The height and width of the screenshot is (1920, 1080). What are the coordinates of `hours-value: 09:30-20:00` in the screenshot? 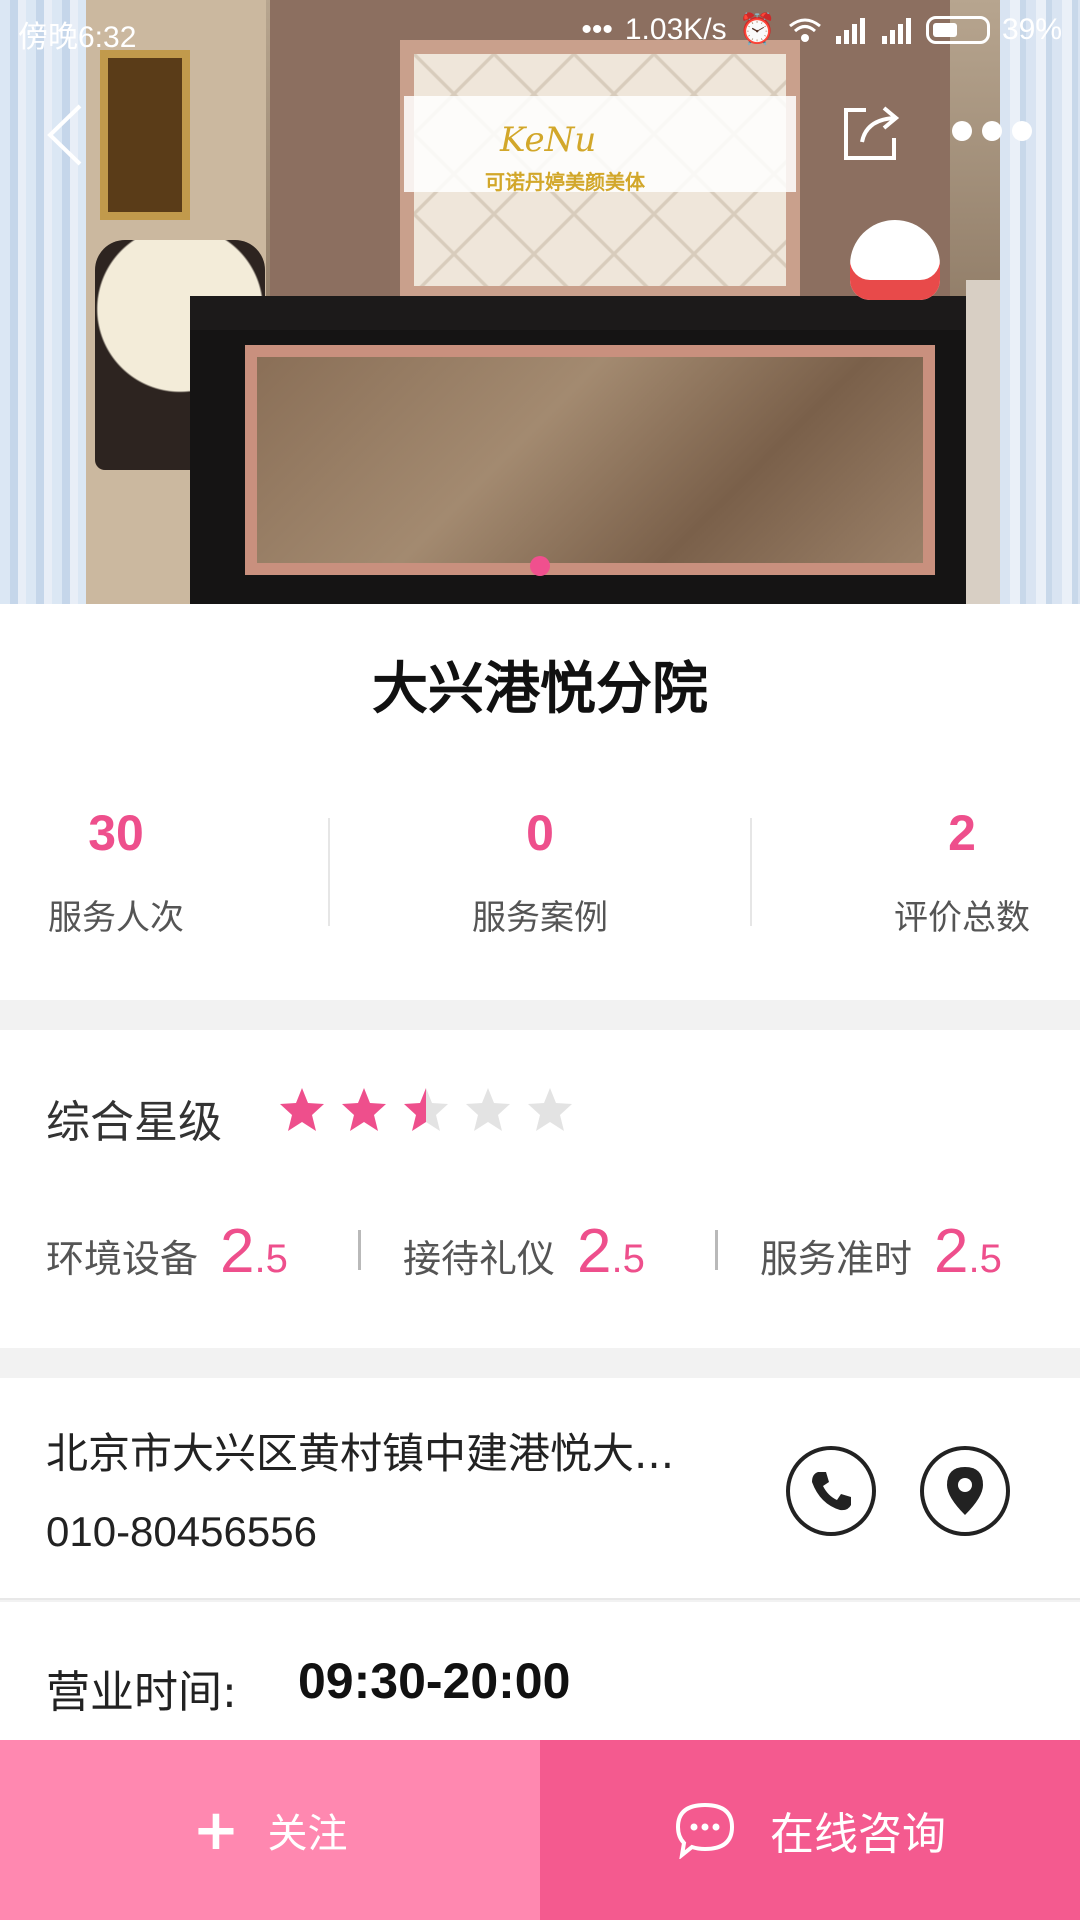 It's located at (434, 1681).